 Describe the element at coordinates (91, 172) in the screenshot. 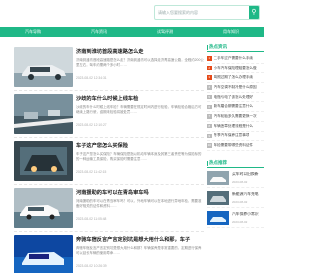

I see `article-date: 2023-08-02 11:42:15` at that location.